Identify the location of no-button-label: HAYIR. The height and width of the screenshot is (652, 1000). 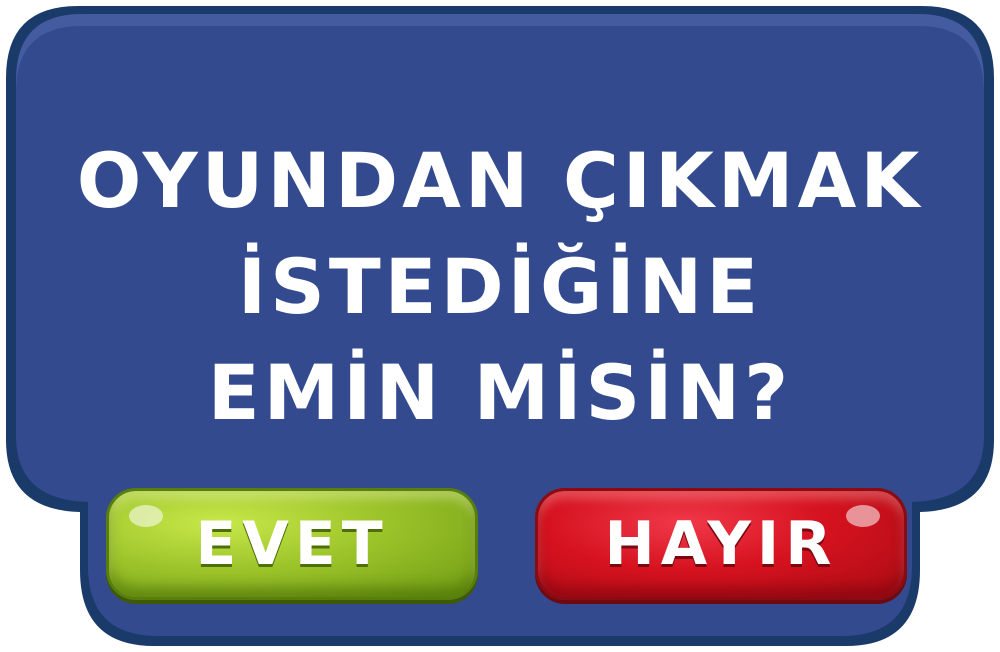
(721, 544).